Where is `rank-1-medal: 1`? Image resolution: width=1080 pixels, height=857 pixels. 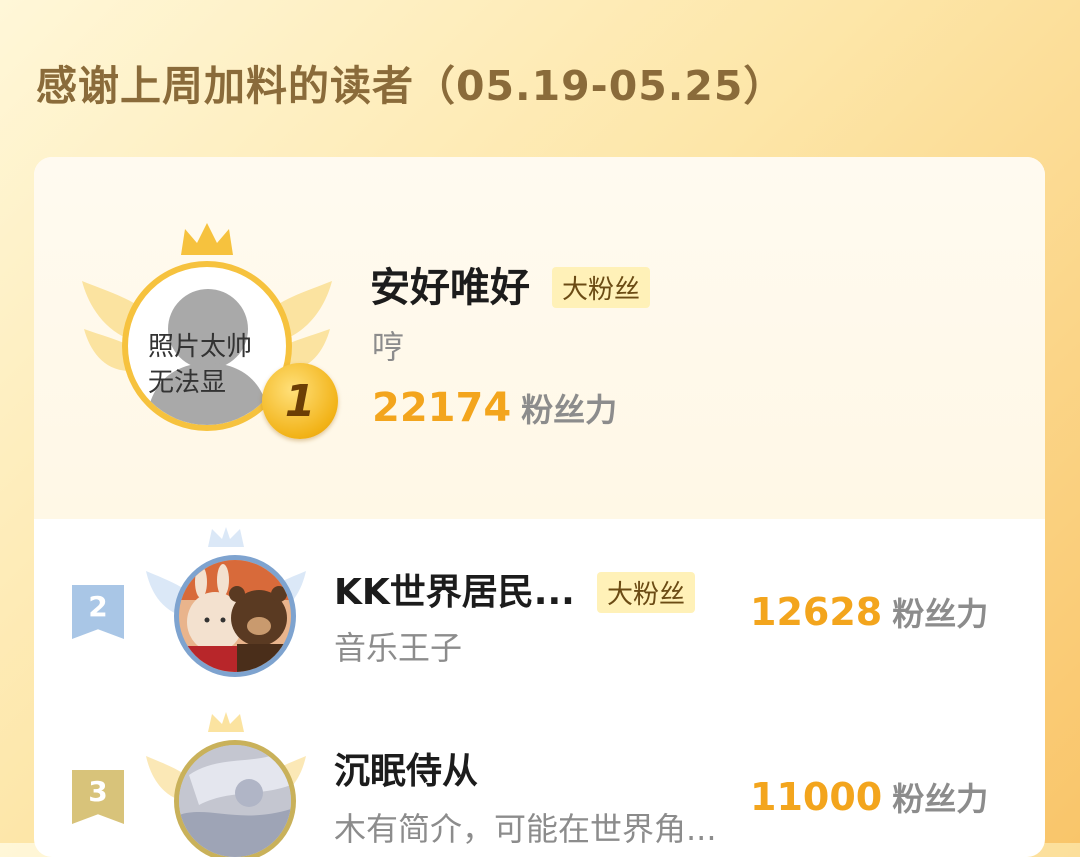
rank-1-medal: 1 is located at coordinates (300, 401).